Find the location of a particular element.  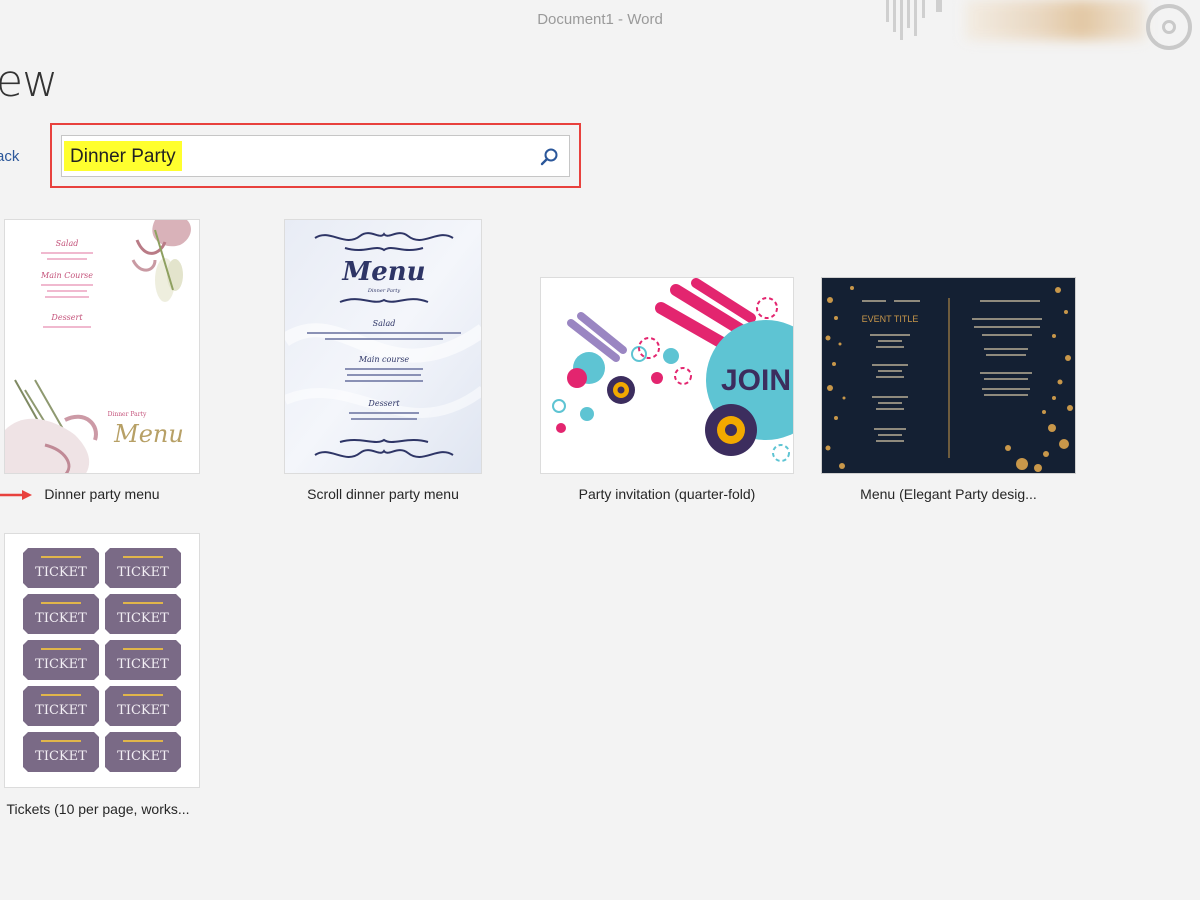

decorative-pattern is located at coordinates (914, 20).